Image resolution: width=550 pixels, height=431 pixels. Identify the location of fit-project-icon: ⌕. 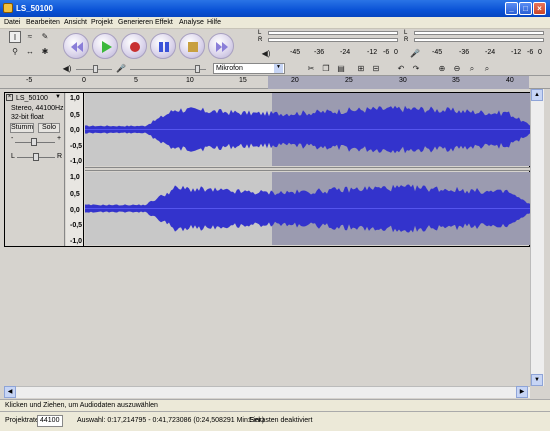
(487, 69).